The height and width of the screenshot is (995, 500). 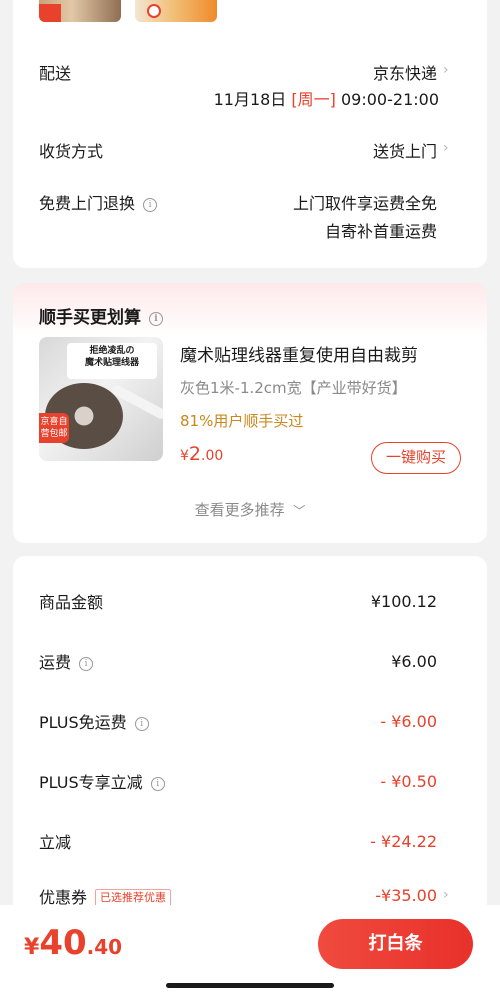 I want to click on product-image-badge: 京喜自营包邮, so click(x=54, y=428).